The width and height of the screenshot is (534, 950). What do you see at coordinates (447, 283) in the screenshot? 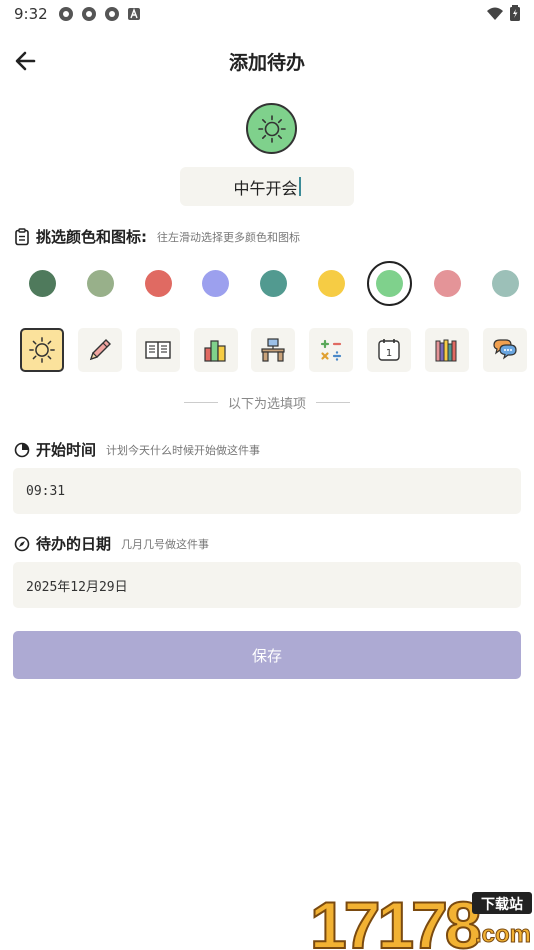
I see `color-option-pink` at bounding box center [447, 283].